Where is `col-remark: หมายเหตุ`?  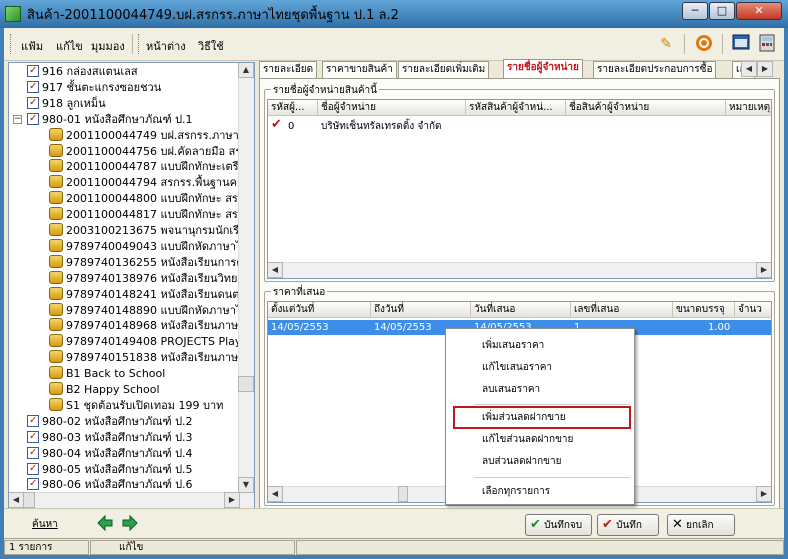
col-remark: หมายเหตุ is located at coordinates (748, 108).